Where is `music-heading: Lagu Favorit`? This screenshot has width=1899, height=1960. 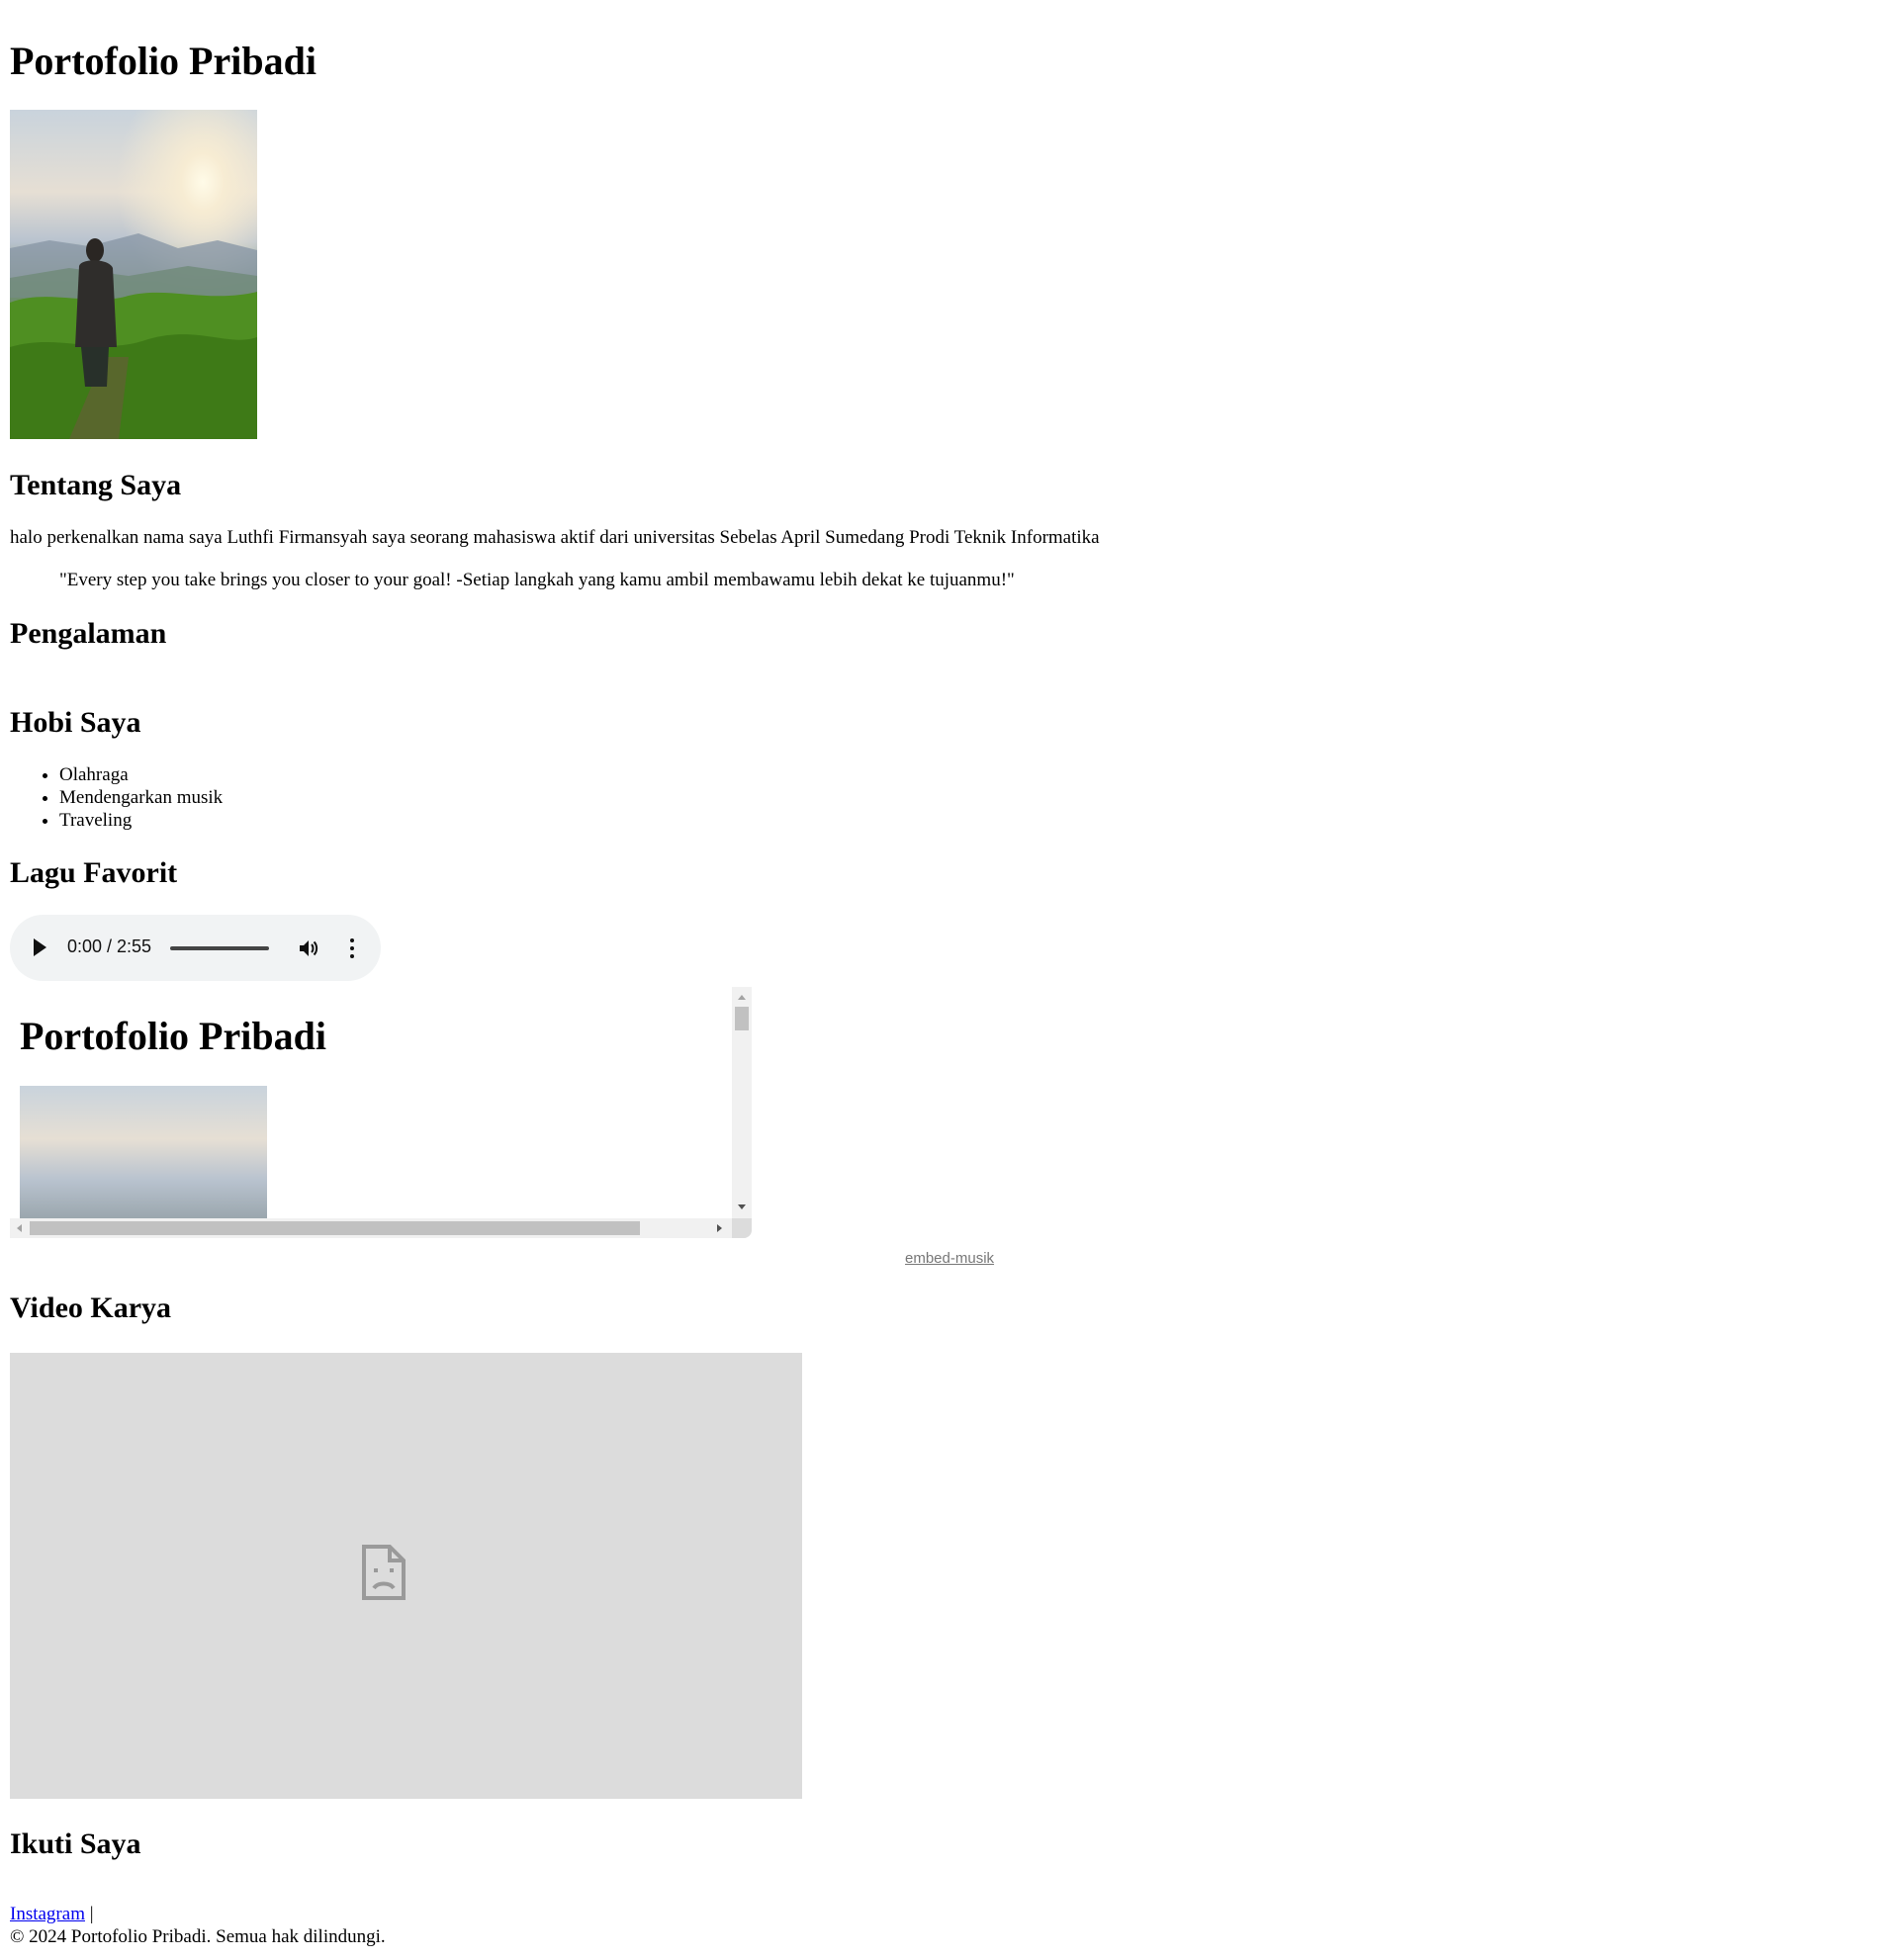
music-heading: Lagu Favorit is located at coordinates (94, 872).